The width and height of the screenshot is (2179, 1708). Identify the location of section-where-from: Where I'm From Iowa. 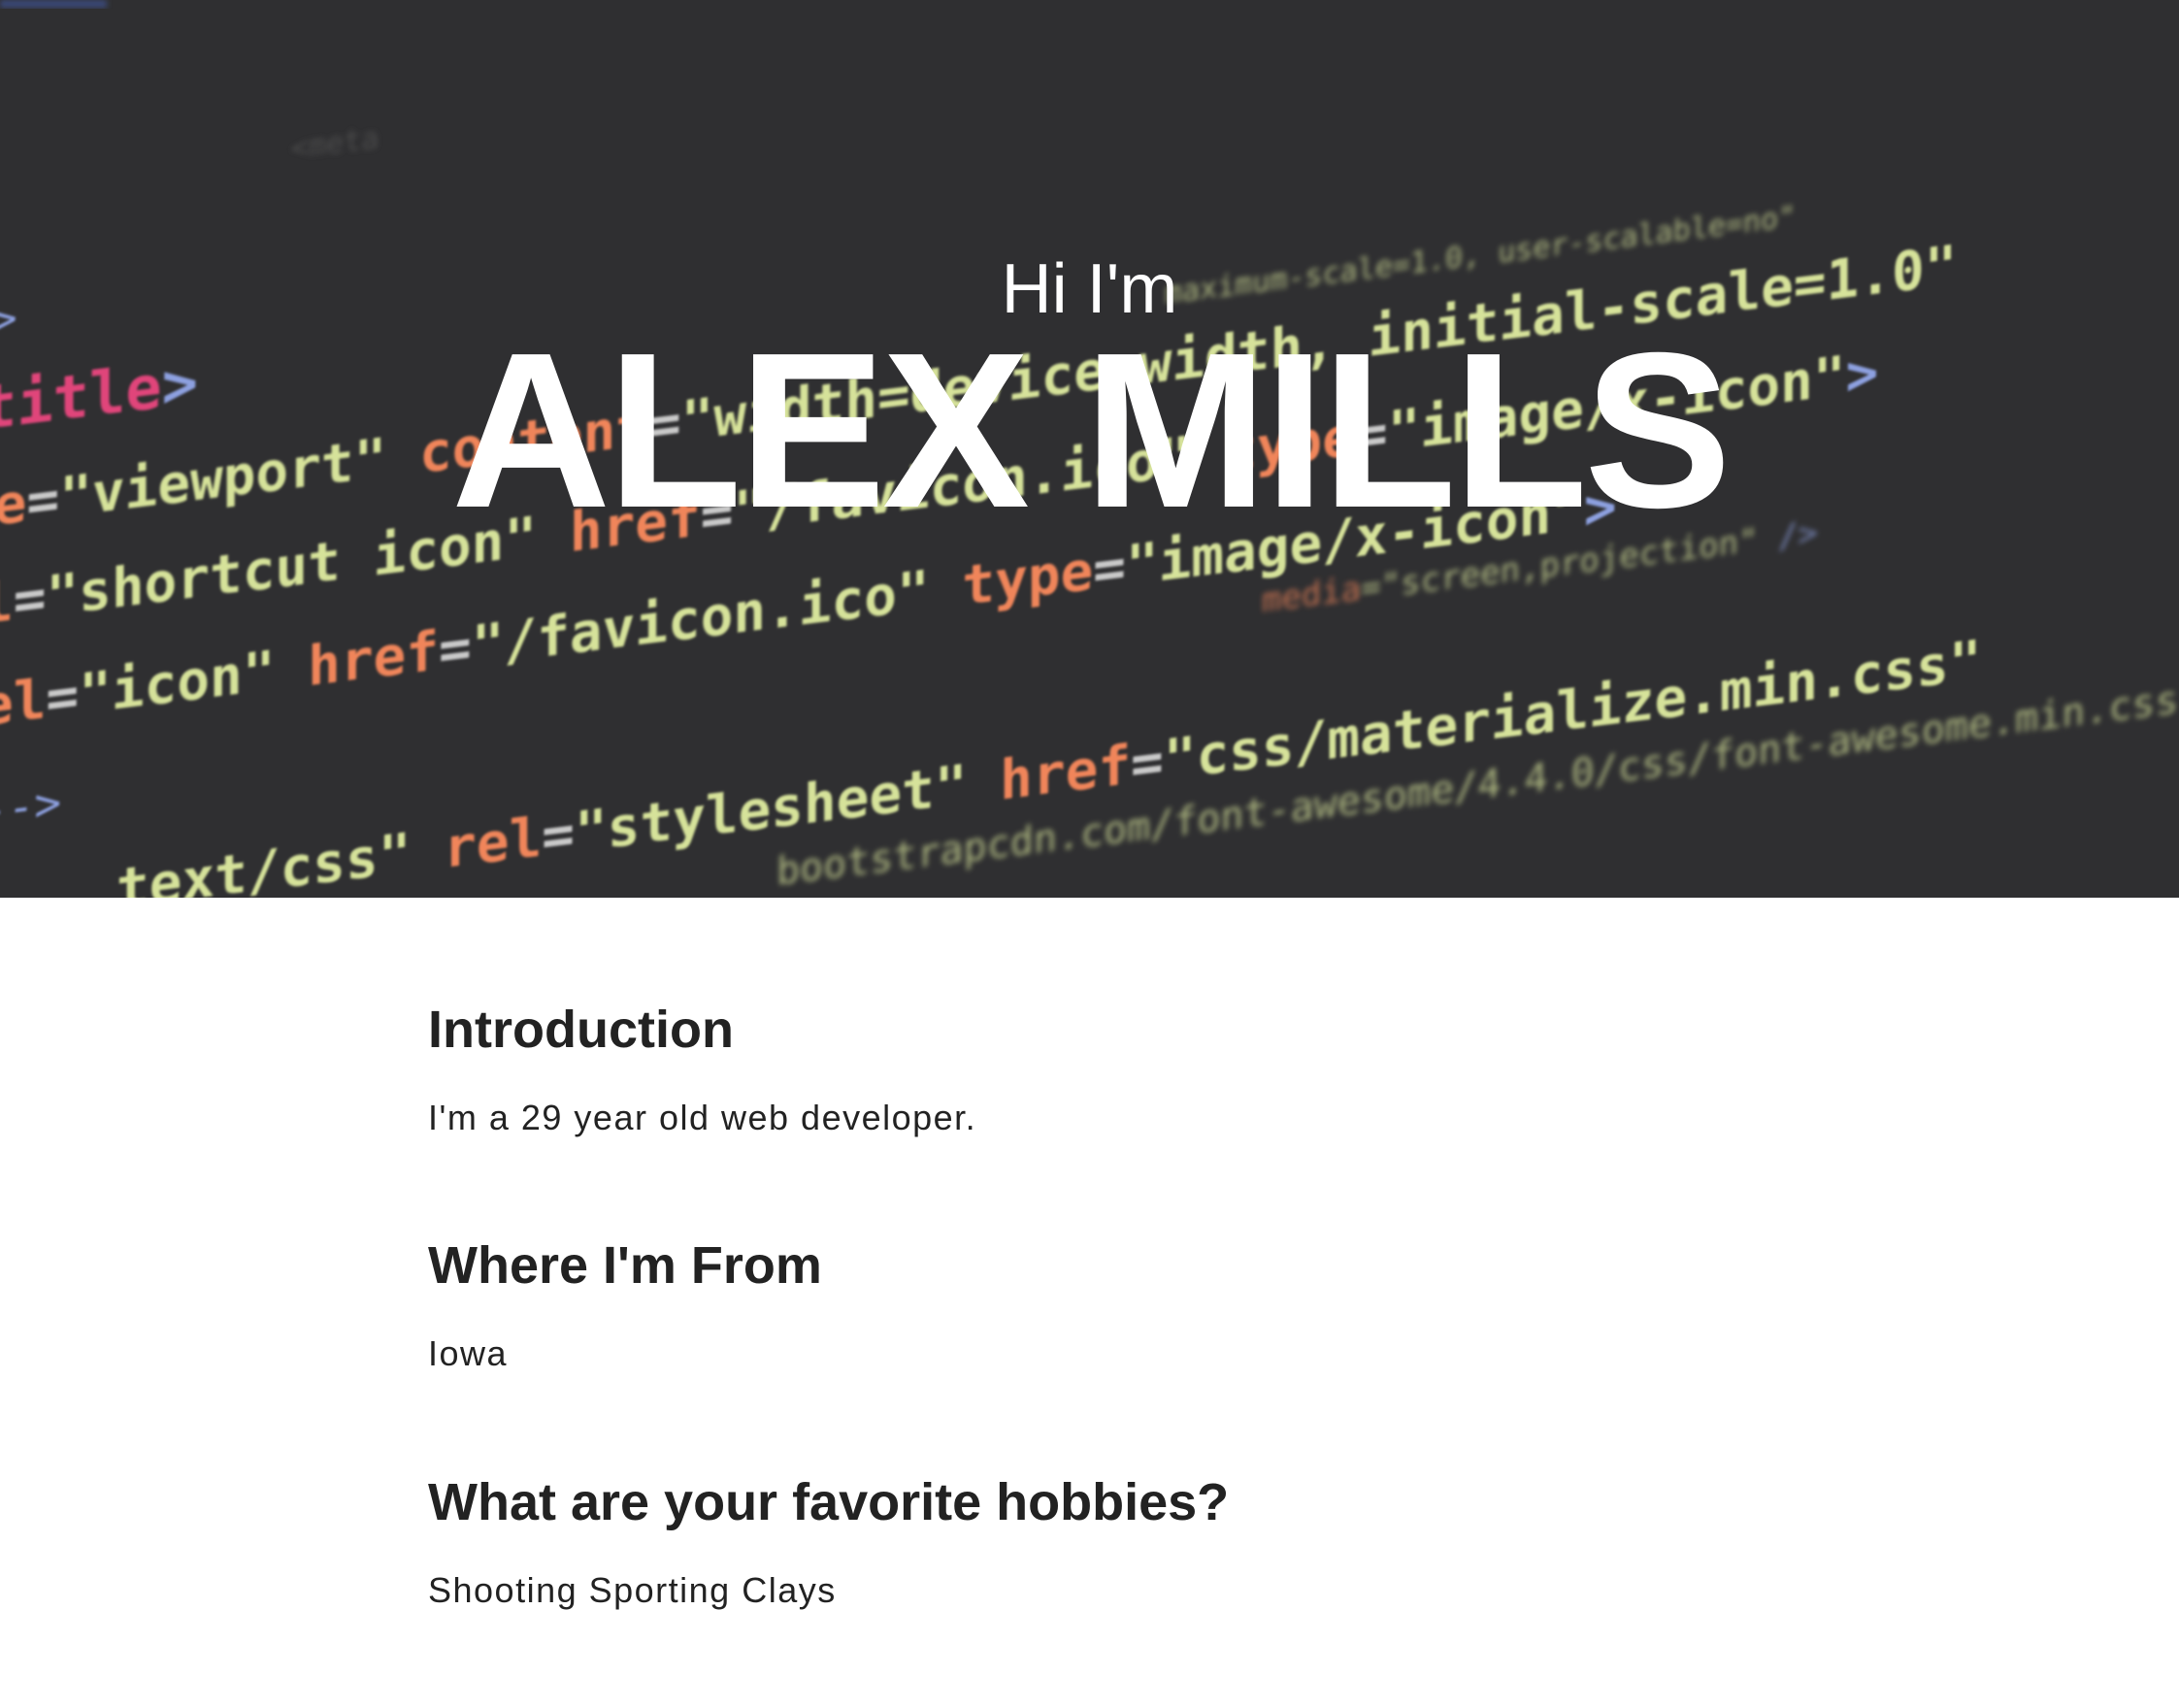
(1107, 1305).